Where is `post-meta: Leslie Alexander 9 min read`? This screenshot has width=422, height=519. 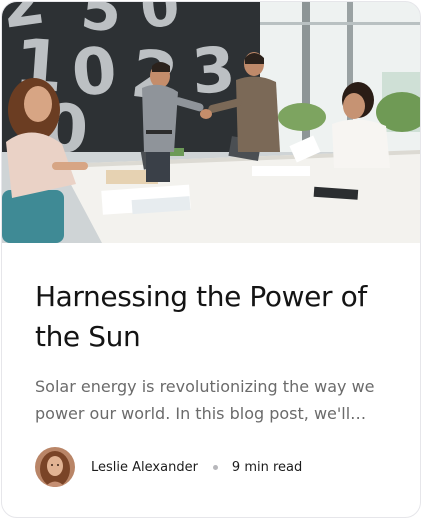 post-meta: Leslie Alexander 9 min read is located at coordinates (168, 467).